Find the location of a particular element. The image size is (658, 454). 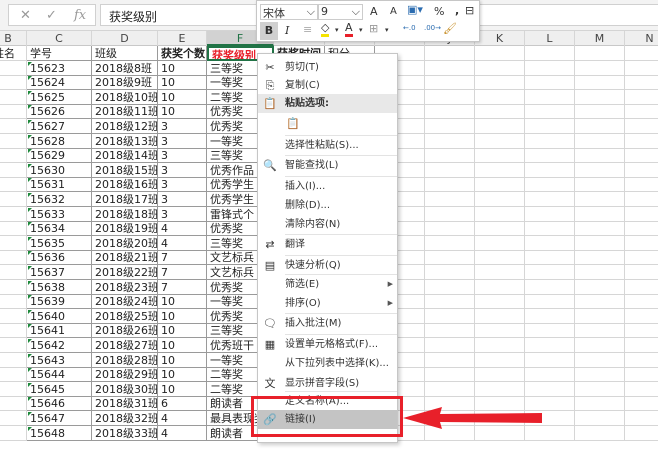

cell-D8: 2018级14班 is located at coordinates (125, 156).